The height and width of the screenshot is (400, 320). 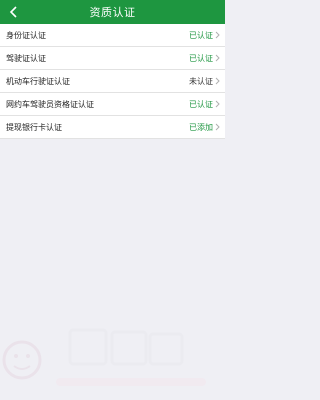 What do you see at coordinates (112, 104) in the screenshot?
I see `list-item-ride-hailing-qualification: 网约车驾驶员资格证认证 已认证` at bounding box center [112, 104].